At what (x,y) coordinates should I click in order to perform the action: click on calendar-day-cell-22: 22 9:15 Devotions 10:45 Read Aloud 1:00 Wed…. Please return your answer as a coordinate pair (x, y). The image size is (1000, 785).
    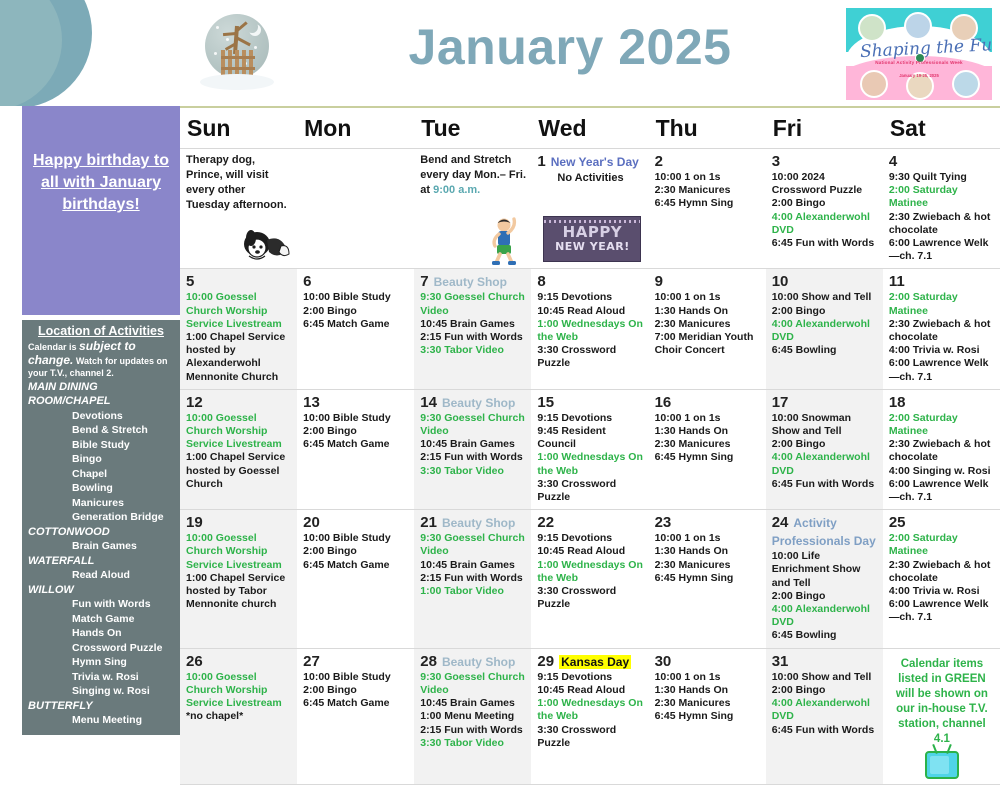
    Looking at the image, I should click on (589, 578).